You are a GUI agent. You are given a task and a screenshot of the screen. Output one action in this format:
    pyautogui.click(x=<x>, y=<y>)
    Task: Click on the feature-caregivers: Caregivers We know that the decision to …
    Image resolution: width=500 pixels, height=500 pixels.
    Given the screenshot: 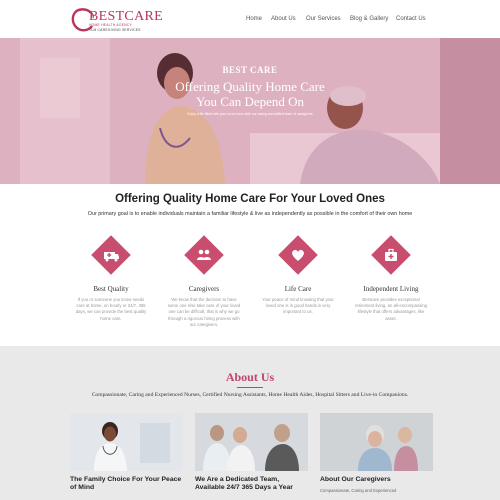 What is the action you would take?
    pyautogui.click(x=204, y=281)
    